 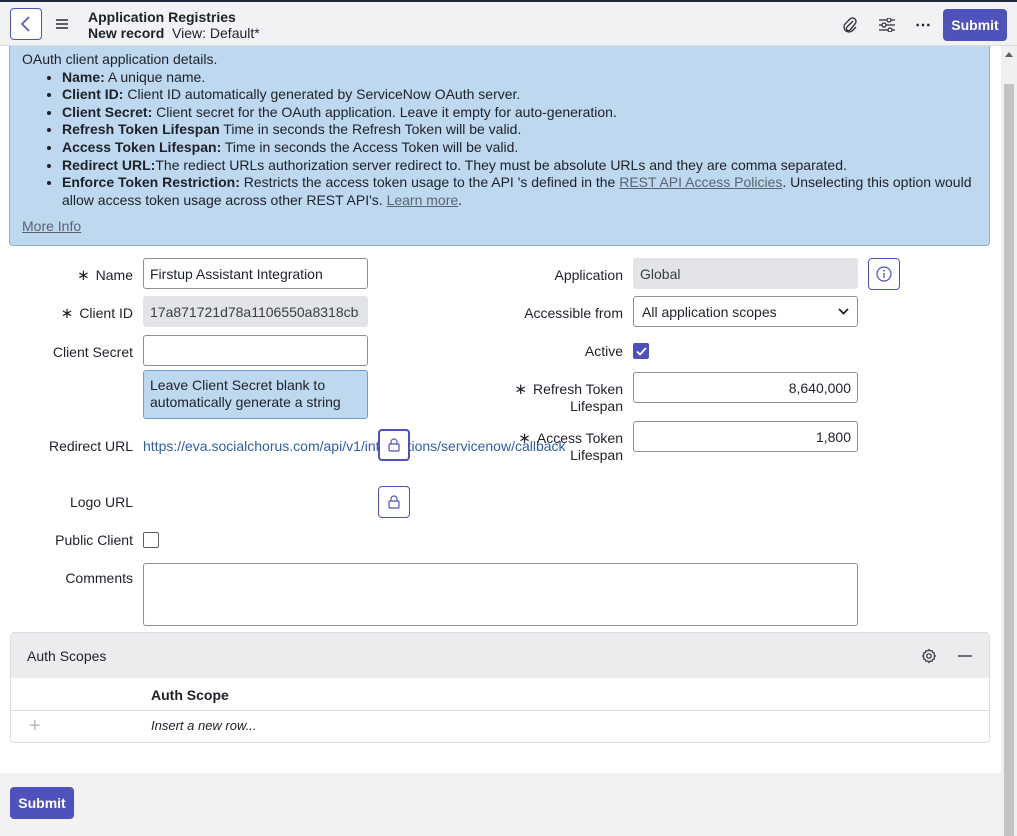 I want to click on caret-up-icon, so click(x=1009, y=54).